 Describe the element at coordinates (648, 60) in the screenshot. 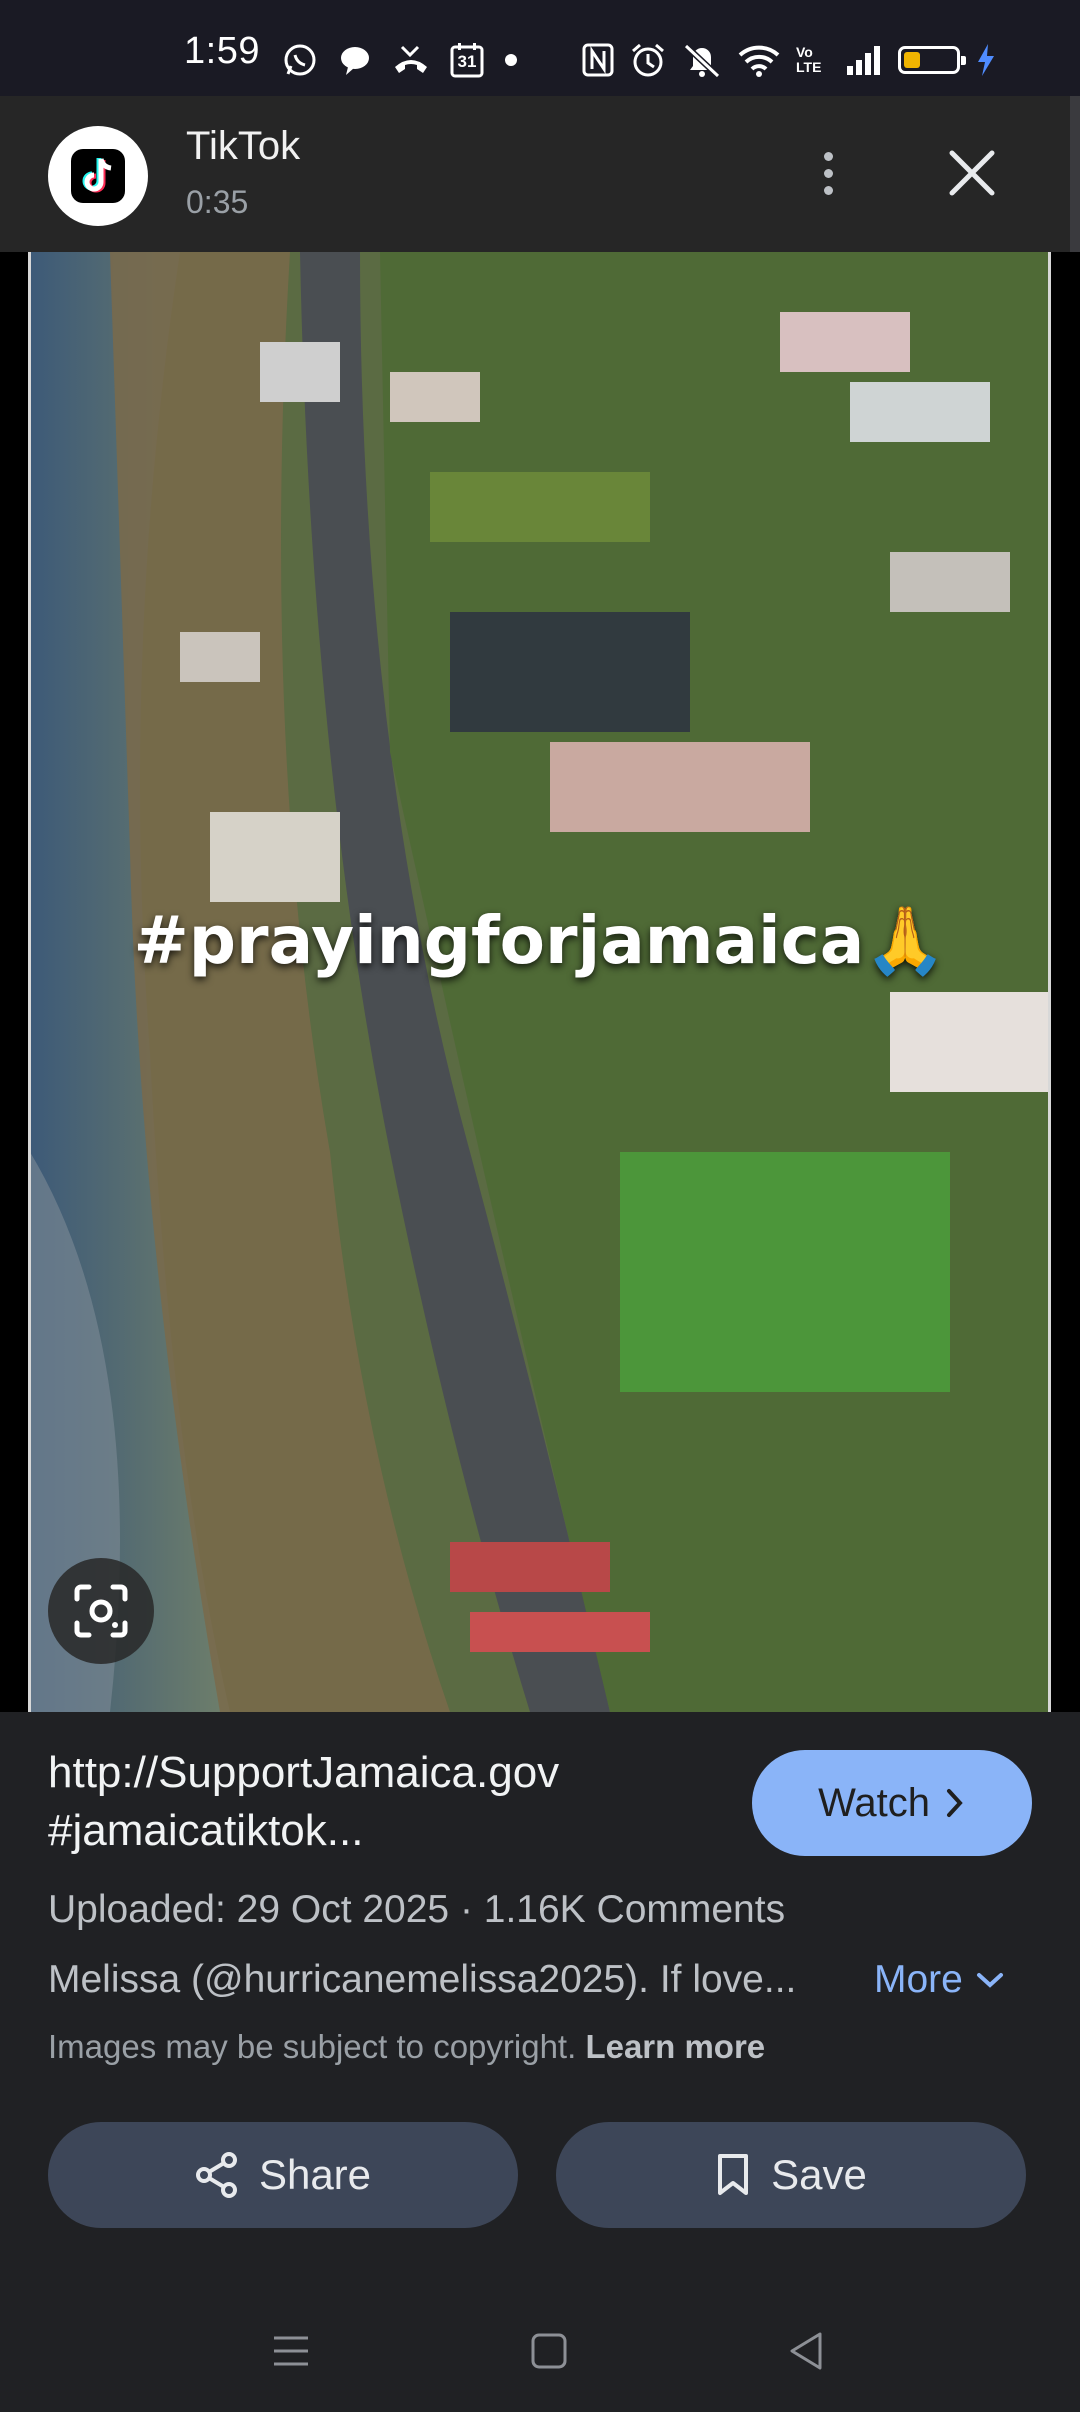

I see `alarm-icon` at that location.